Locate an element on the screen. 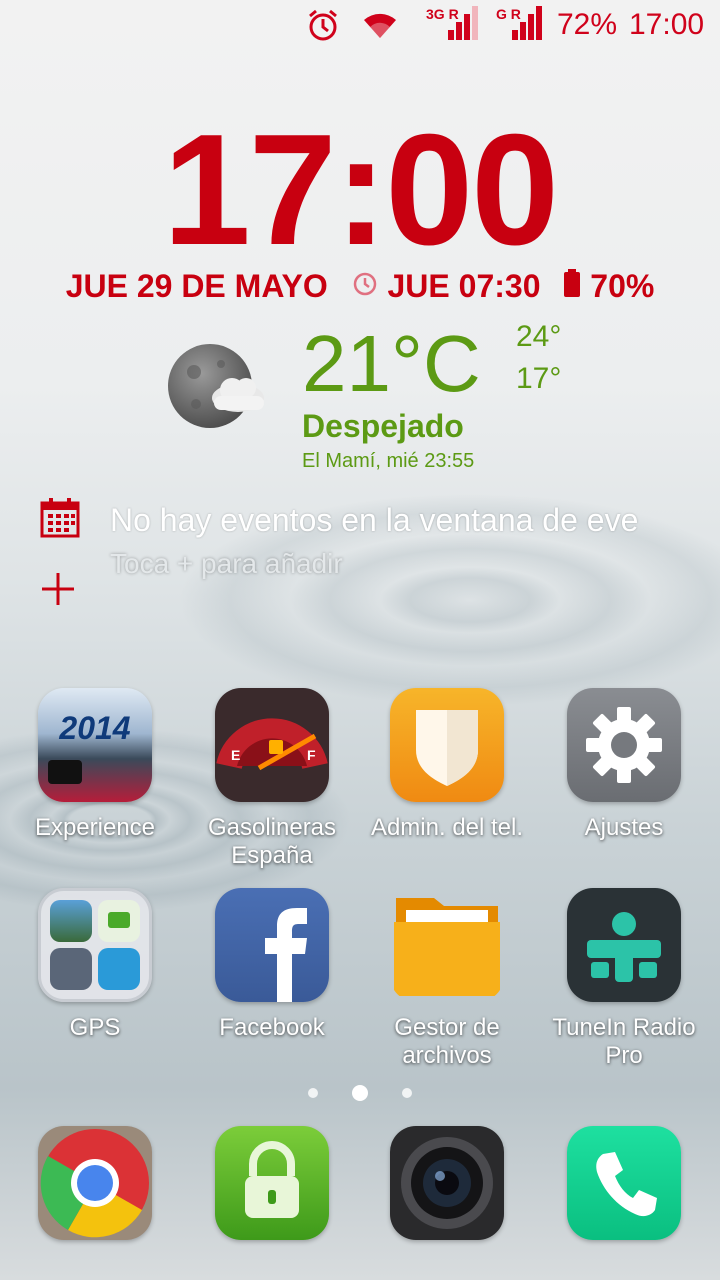  chrome-icon is located at coordinates (95, 1183).